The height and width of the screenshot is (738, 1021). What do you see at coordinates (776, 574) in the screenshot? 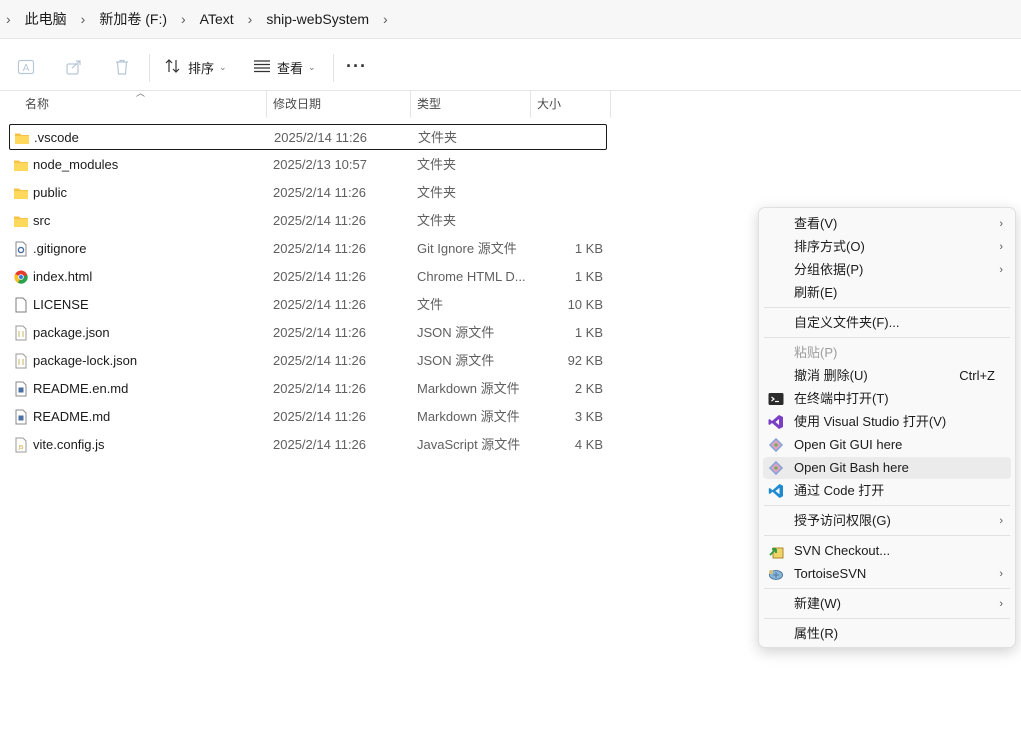
I see `tortoise-svn-icon` at bounding box center [776, 574].